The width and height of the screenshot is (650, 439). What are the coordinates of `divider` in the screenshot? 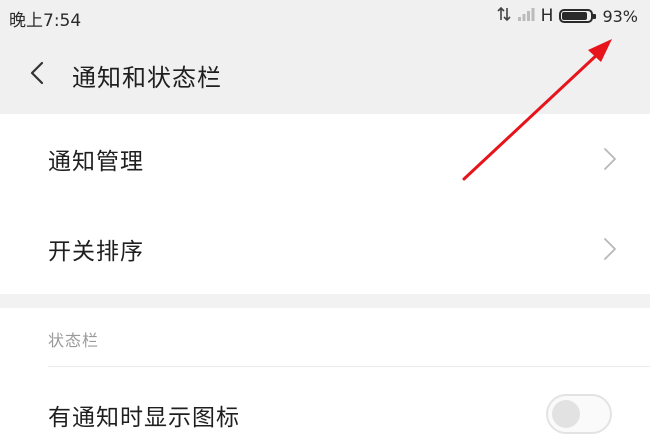 It's located at (349, 366).